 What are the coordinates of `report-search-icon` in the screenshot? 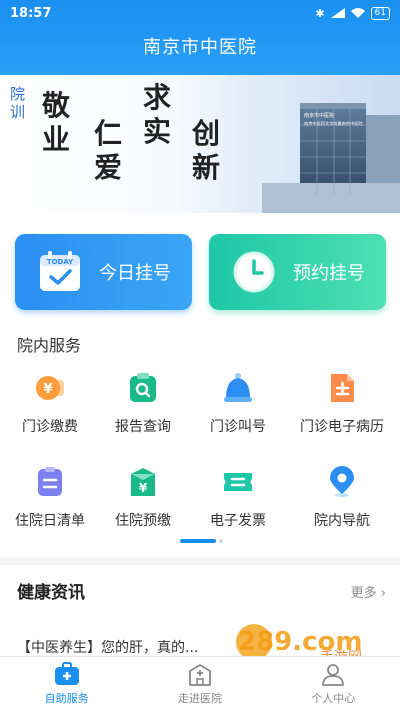 It's located at (143, 387).